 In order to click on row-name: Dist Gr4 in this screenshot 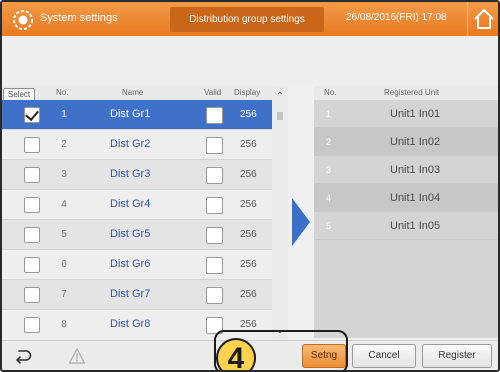, I will do `click(130, 204)`.